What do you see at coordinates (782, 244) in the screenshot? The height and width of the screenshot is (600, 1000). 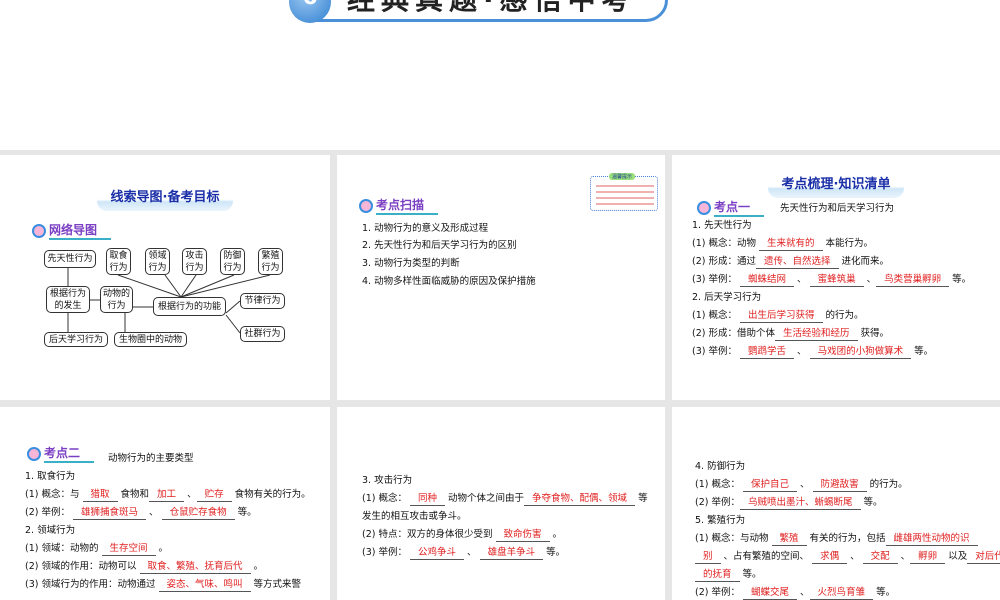 I see `text-line: (1) 概念：动物 生来就有的 本能行为。` at bounding box center [782, 244].